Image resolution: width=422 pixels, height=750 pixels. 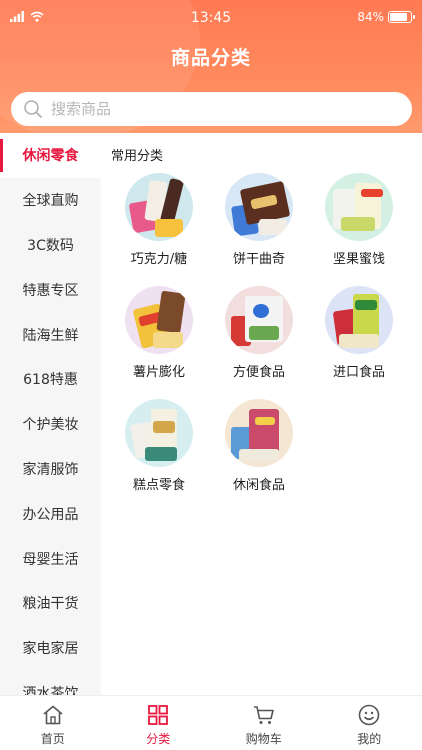 I want to click on sidebar-item-drinks: 酒水茶饮, so click(x=50, y=683).